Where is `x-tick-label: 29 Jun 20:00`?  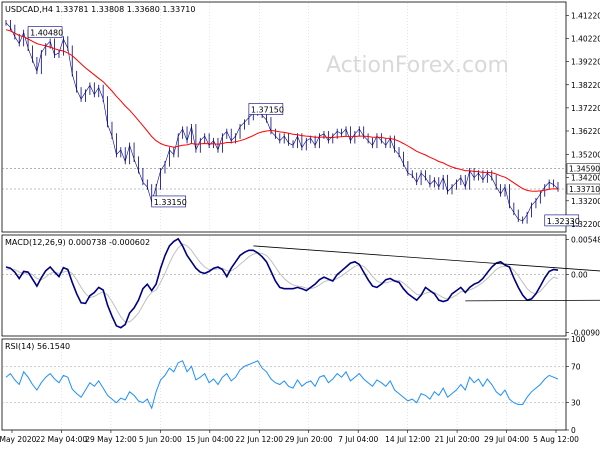
x-tick-label: 29 Jun 20:00 is located at coordinates (309, 439).